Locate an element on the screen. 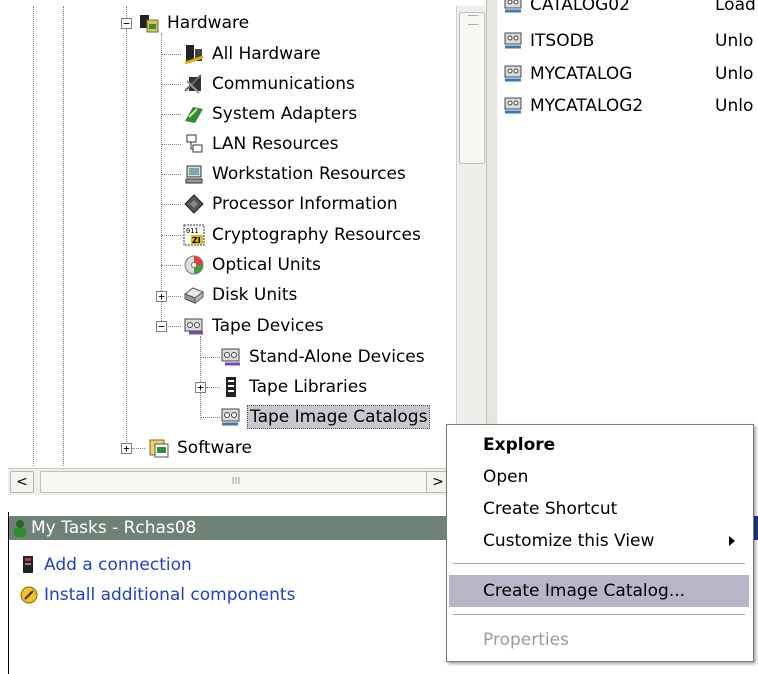 The width and height of the screenshot is (758, 674). tree-item-label: Cryptography Resources is located at coordinates (316, 235).